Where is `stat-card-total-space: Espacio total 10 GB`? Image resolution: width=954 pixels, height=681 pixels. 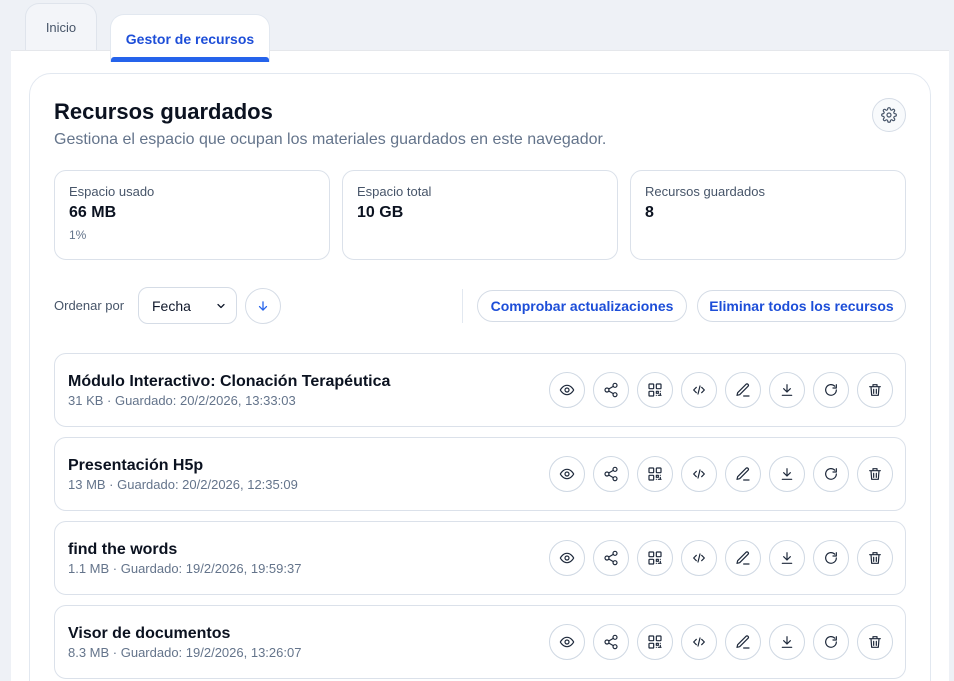
stat-card-total-space: Espacio total 10 GB is located at coordinates (480, 215).